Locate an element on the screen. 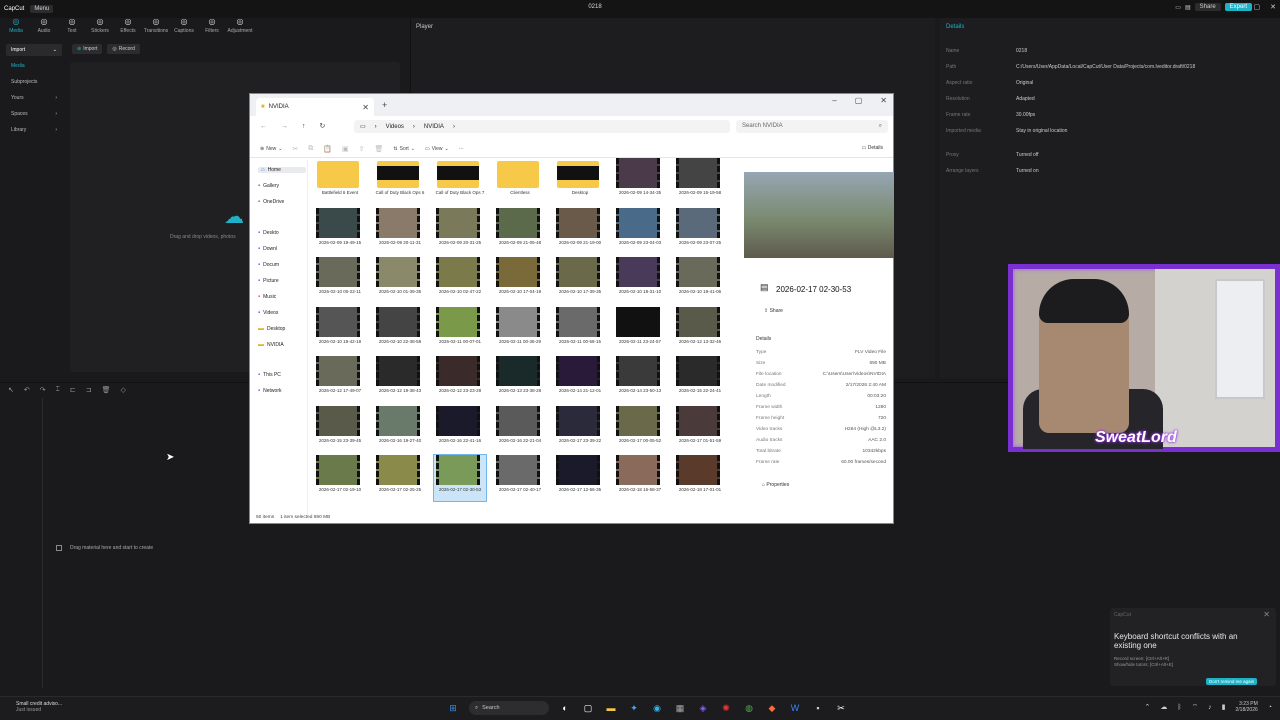 Image resolution: width=1280 pixels, height=720 pixels. video-file-item: 2026-02-18 16-58-37 is located at coordinates (640, 478).